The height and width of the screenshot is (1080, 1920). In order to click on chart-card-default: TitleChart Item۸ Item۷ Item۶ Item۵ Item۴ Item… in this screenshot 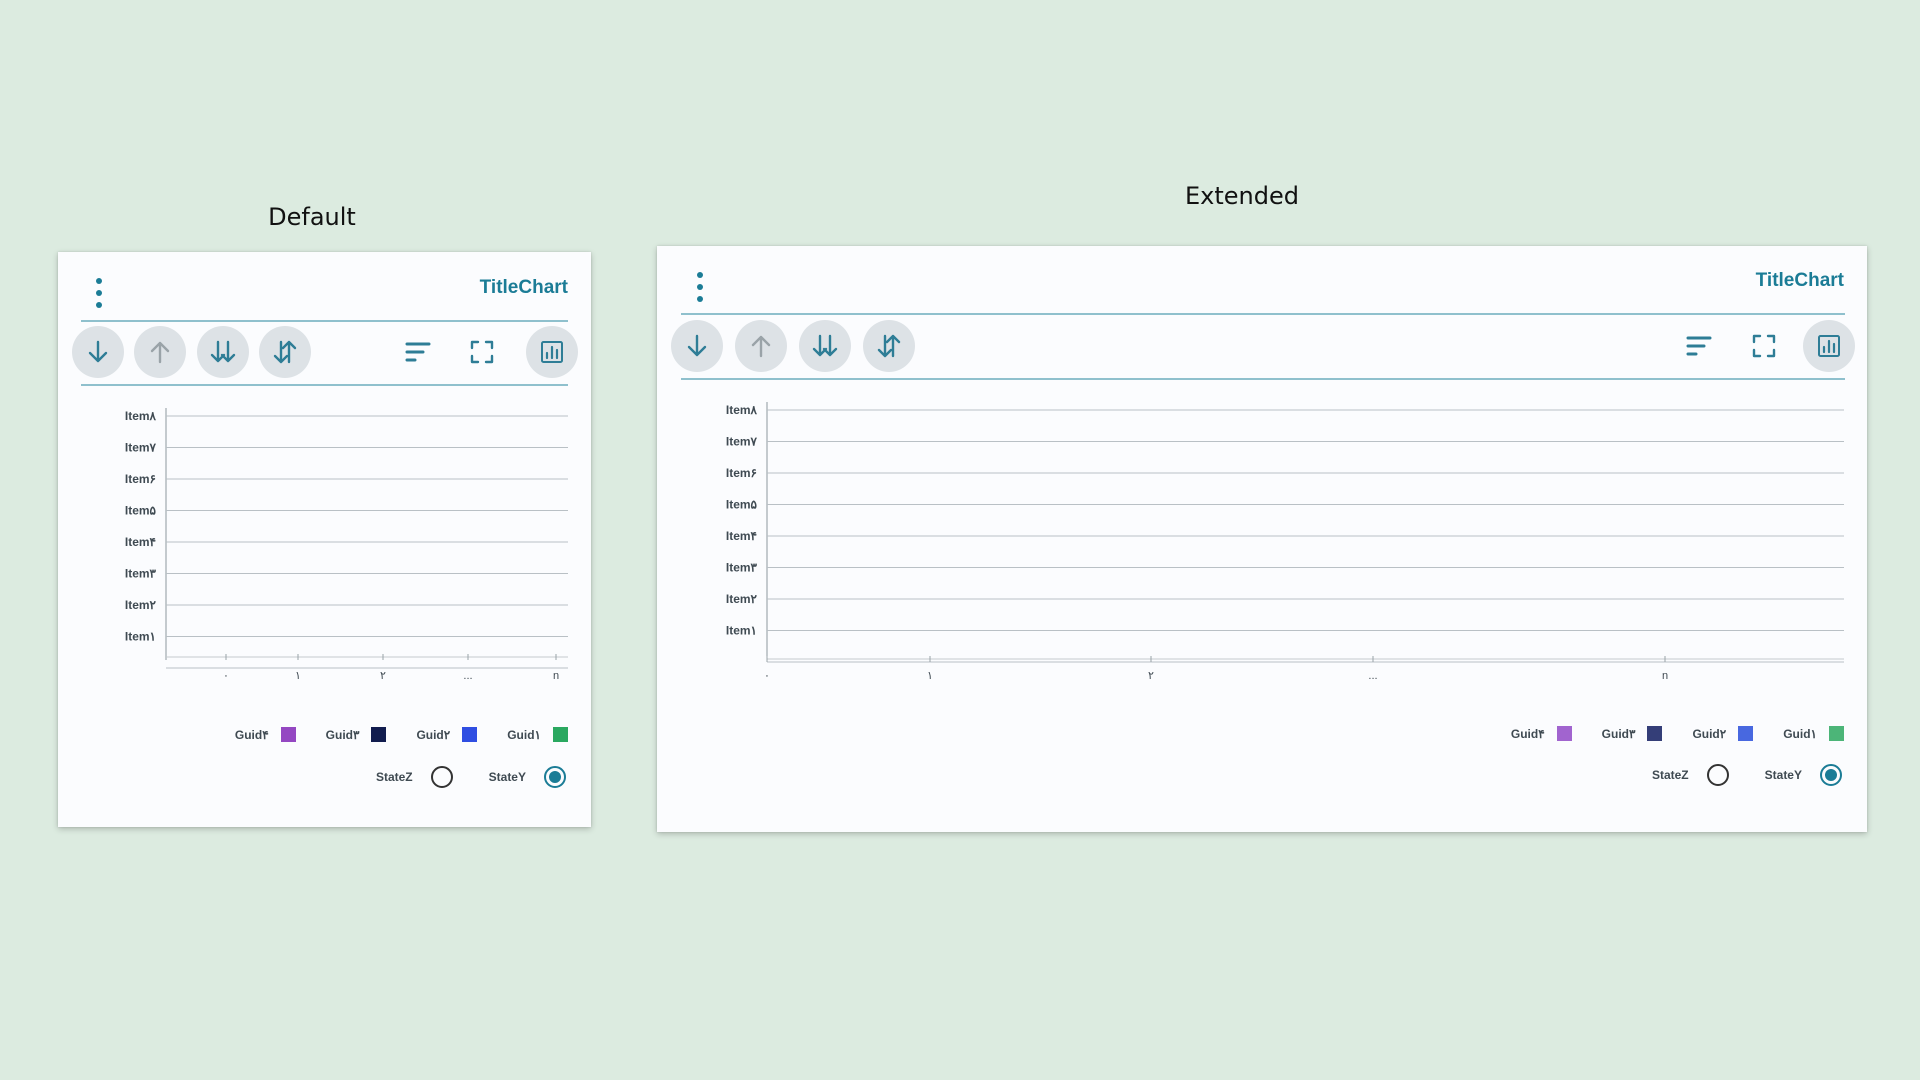, I will do `click(324, 539)`.